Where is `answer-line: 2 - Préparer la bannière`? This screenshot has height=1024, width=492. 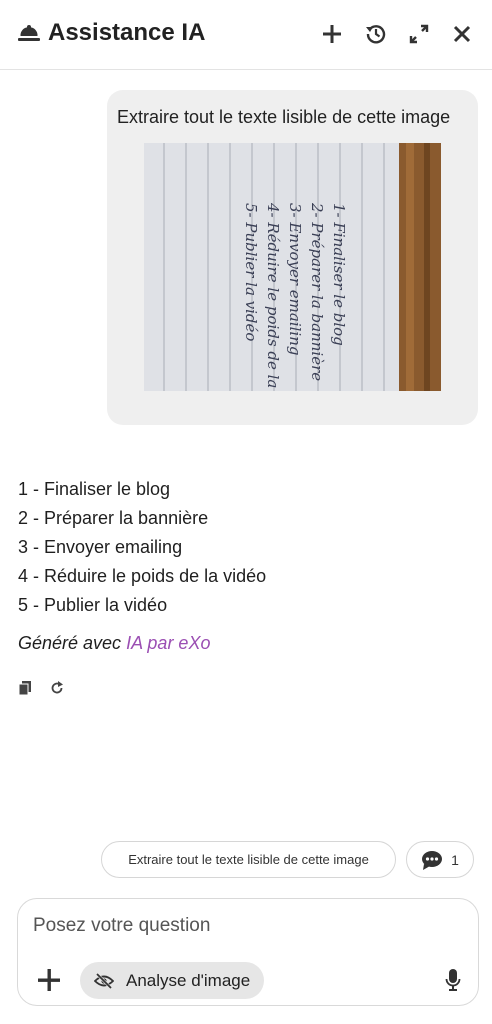 answer-line: 2 - Préparer la bannière is located at coordinates (113, 518).